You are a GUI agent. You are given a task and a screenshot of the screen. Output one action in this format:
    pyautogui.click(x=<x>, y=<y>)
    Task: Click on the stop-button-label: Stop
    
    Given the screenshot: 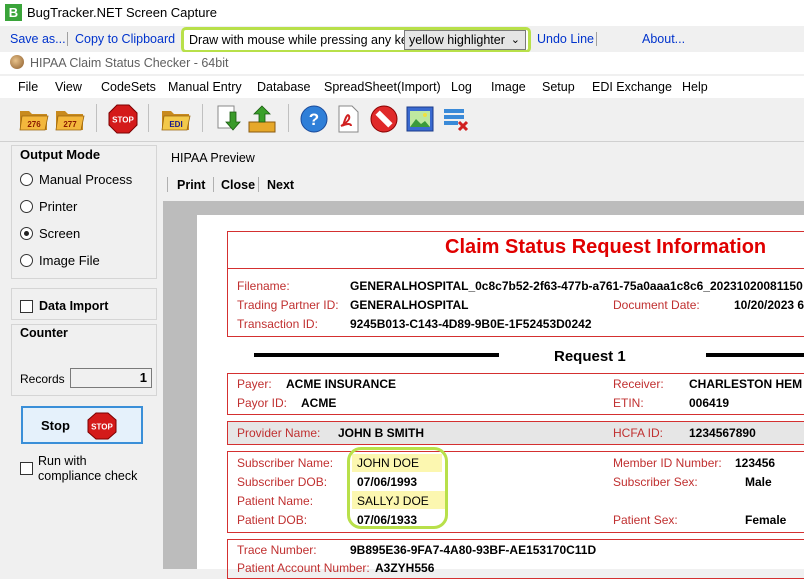 What is the action you would take?
    pyautogui.click(x=55, y=425)
    